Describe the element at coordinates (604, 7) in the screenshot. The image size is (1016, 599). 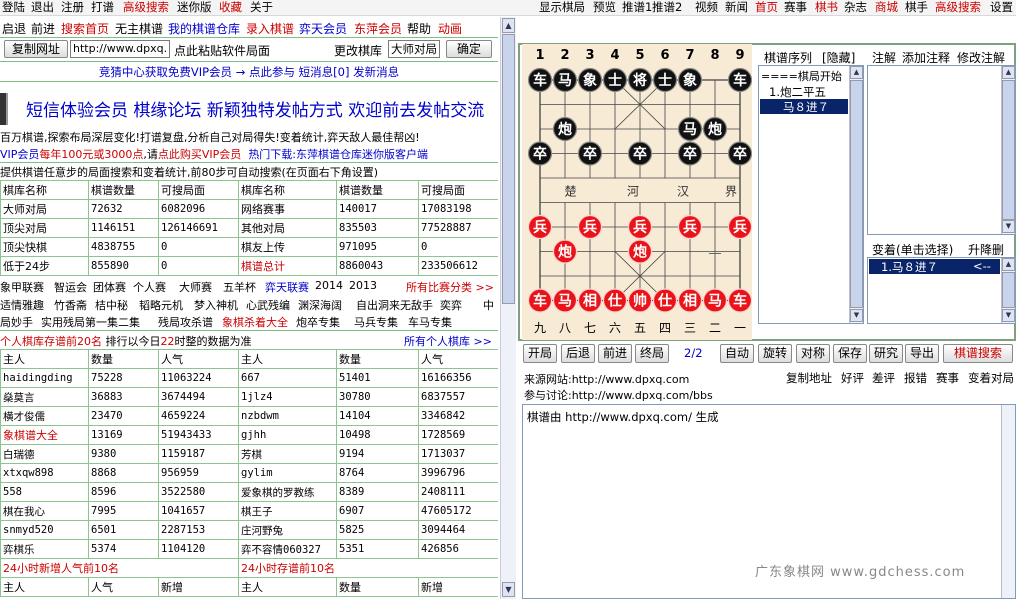
I see `top-menu-item: 预览` at that location.